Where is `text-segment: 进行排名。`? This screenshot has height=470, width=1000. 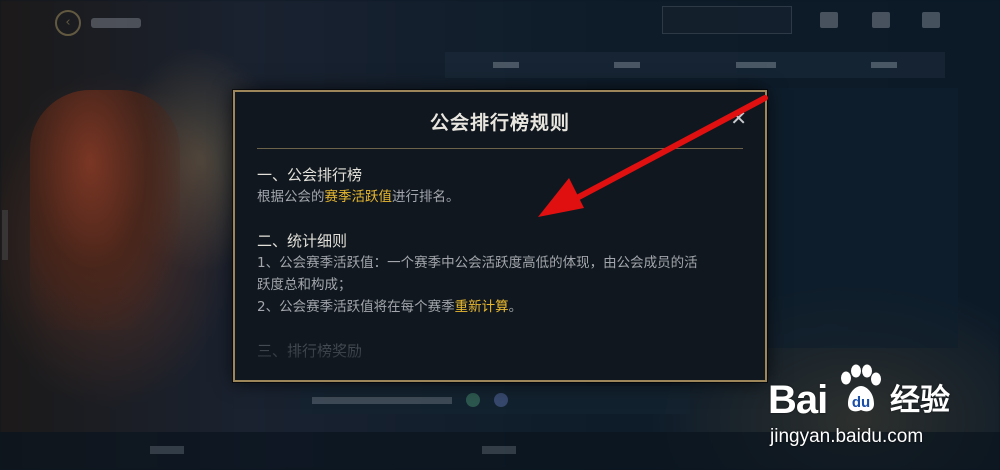 text-segment: 进行排名。 is located at coordinates (426, 197).